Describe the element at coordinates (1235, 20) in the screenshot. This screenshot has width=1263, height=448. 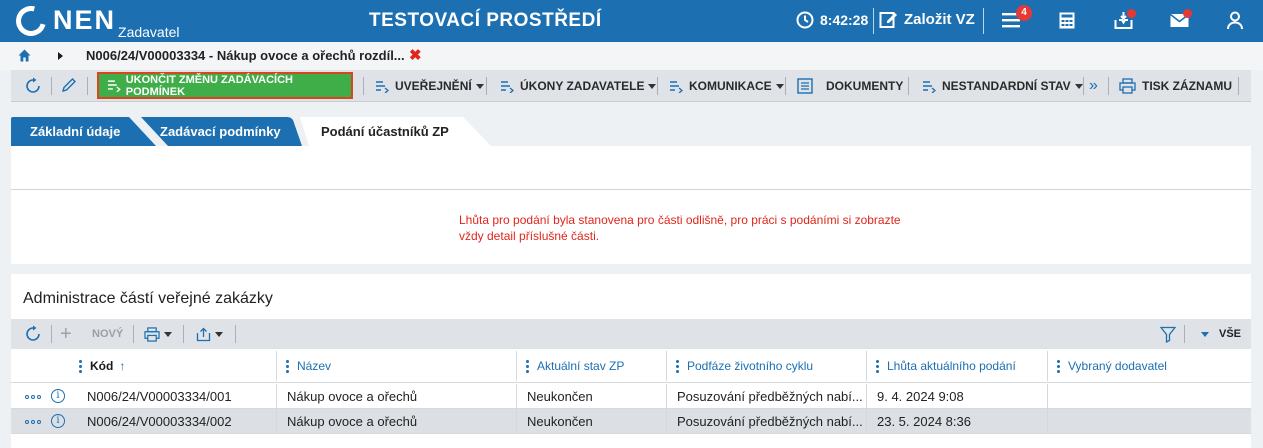
I see `user-icon` at that location.